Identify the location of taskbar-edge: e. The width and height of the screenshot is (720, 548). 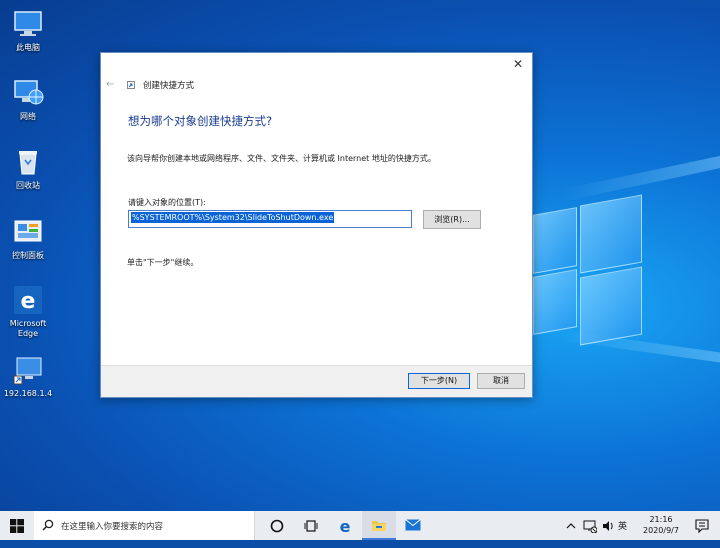
(345, 525).